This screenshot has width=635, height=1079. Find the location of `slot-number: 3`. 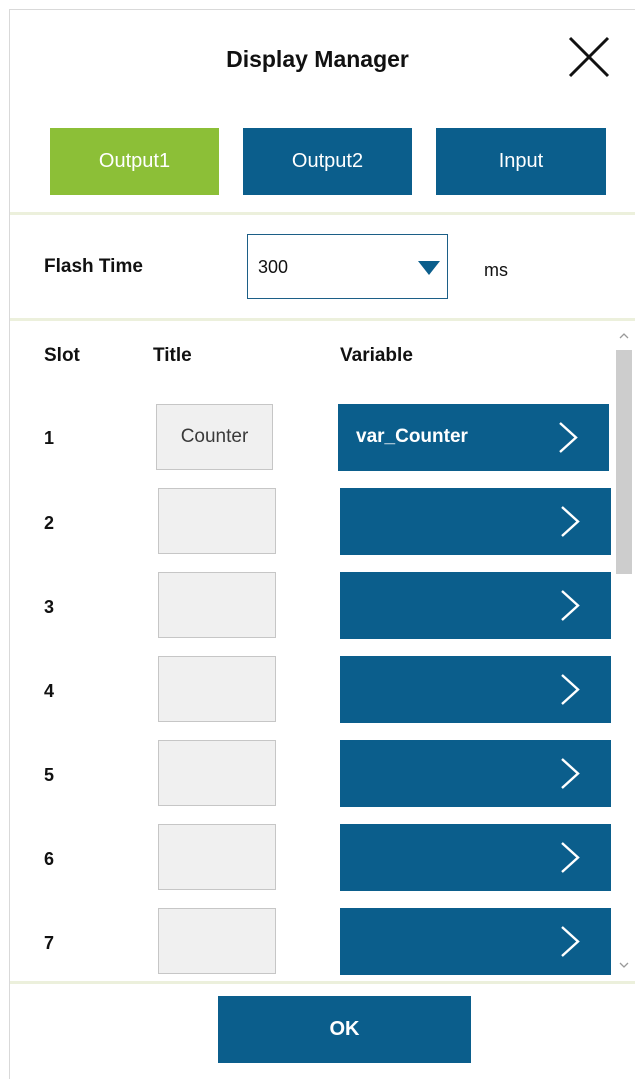

slot-number: 3 is located at coordinates (49, 607).